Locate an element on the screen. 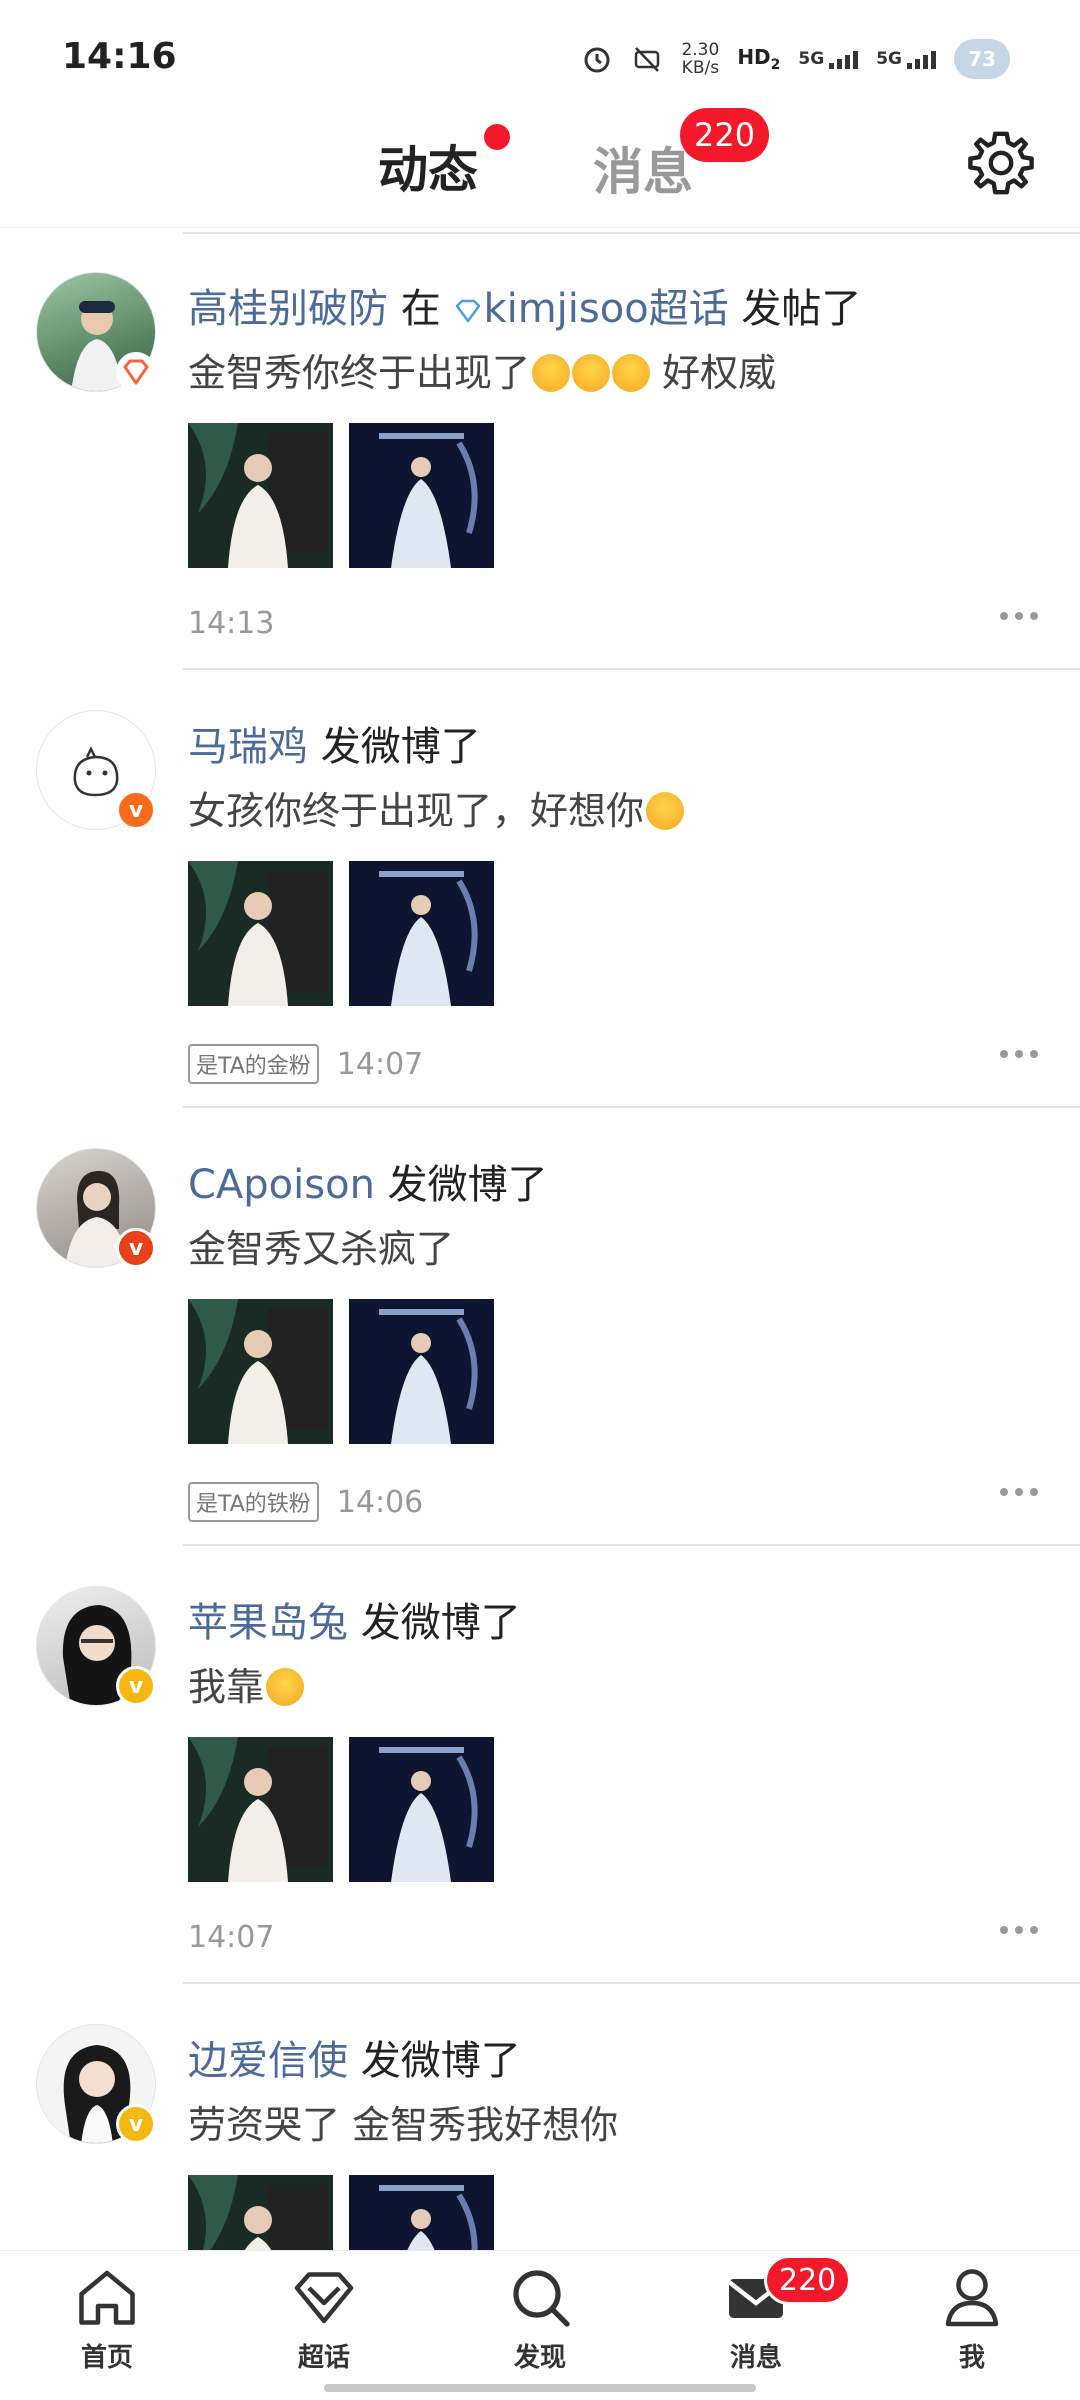  gear-icon is located at coordinates (1001, 163).